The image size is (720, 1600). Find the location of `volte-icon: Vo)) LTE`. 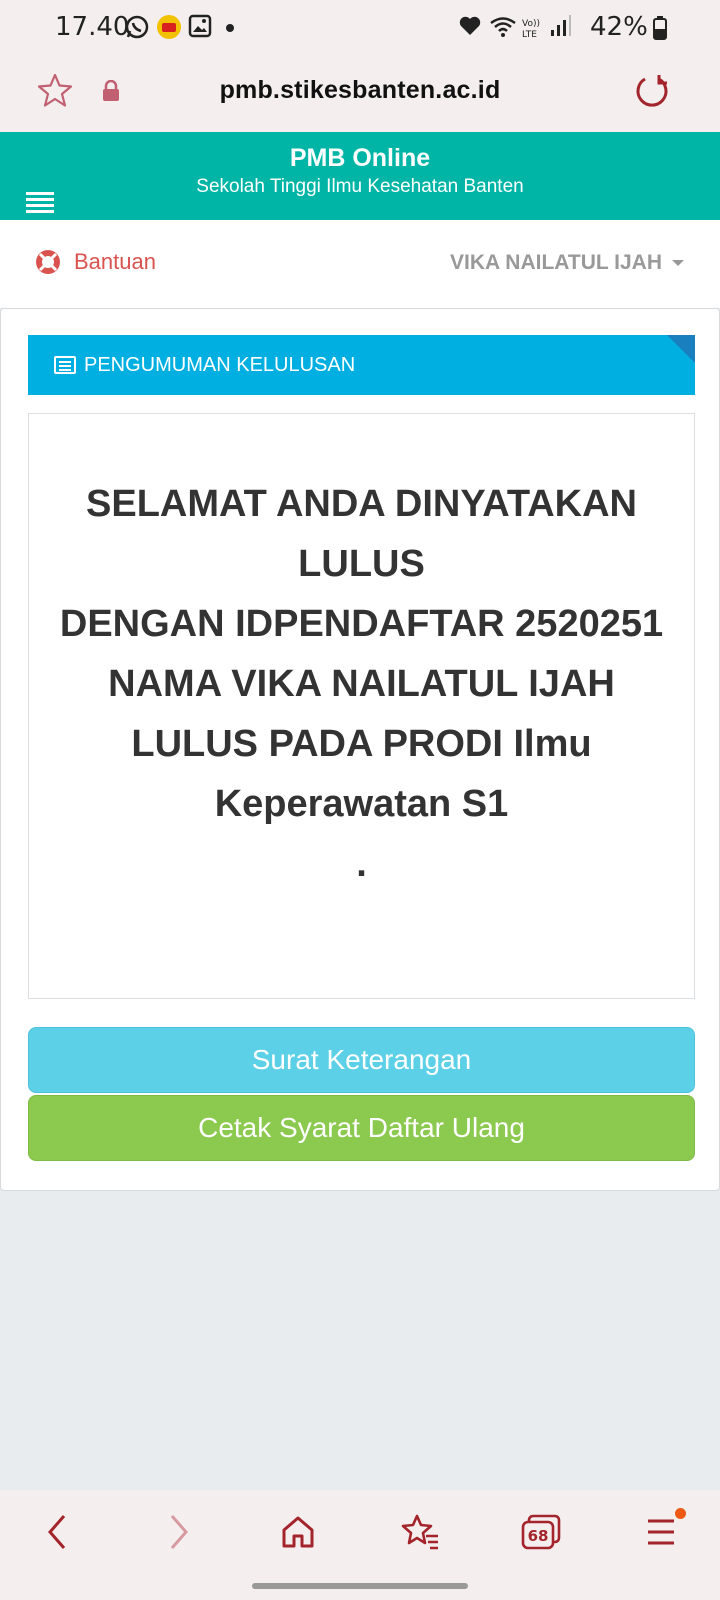

volte-icon: Vo)) LTE is located at coordinates (534, 30).